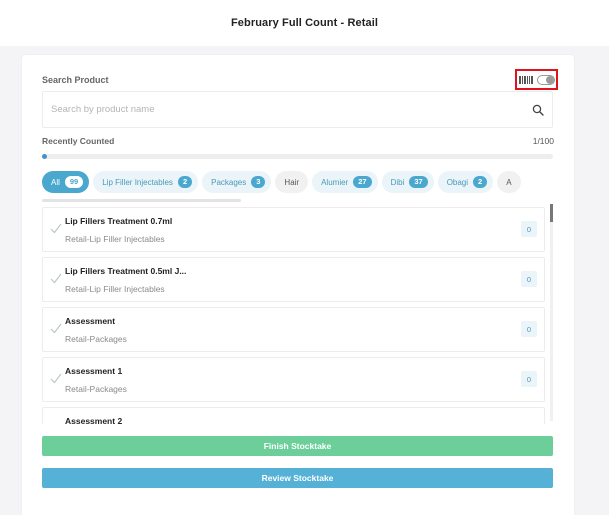 The width and height of the screenshot is (609, 515). Describe the element at coordinates (418, 182) in the screenshot. I see `filter-chip-count: 37` at that location.